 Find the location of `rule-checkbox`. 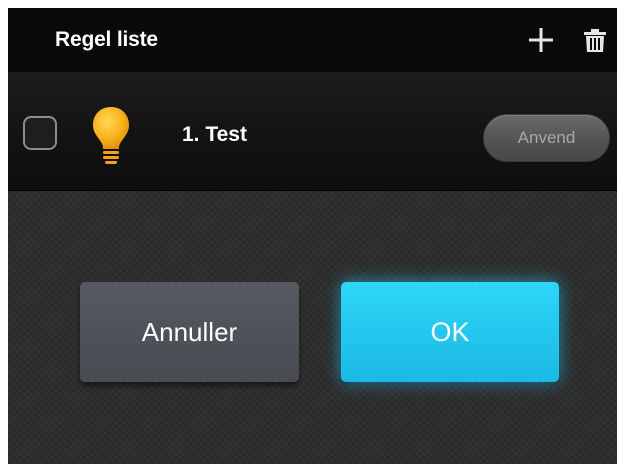

rule-checkbox is located at coordinates (40, 133).